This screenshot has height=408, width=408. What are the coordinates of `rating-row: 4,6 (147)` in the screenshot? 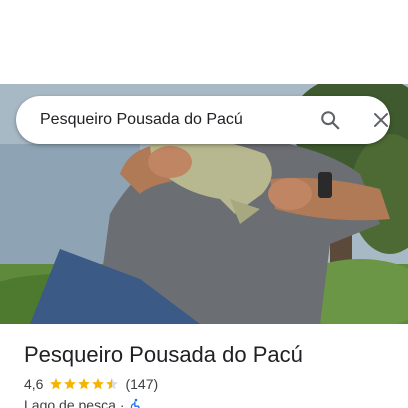 It's located at (91, 384).